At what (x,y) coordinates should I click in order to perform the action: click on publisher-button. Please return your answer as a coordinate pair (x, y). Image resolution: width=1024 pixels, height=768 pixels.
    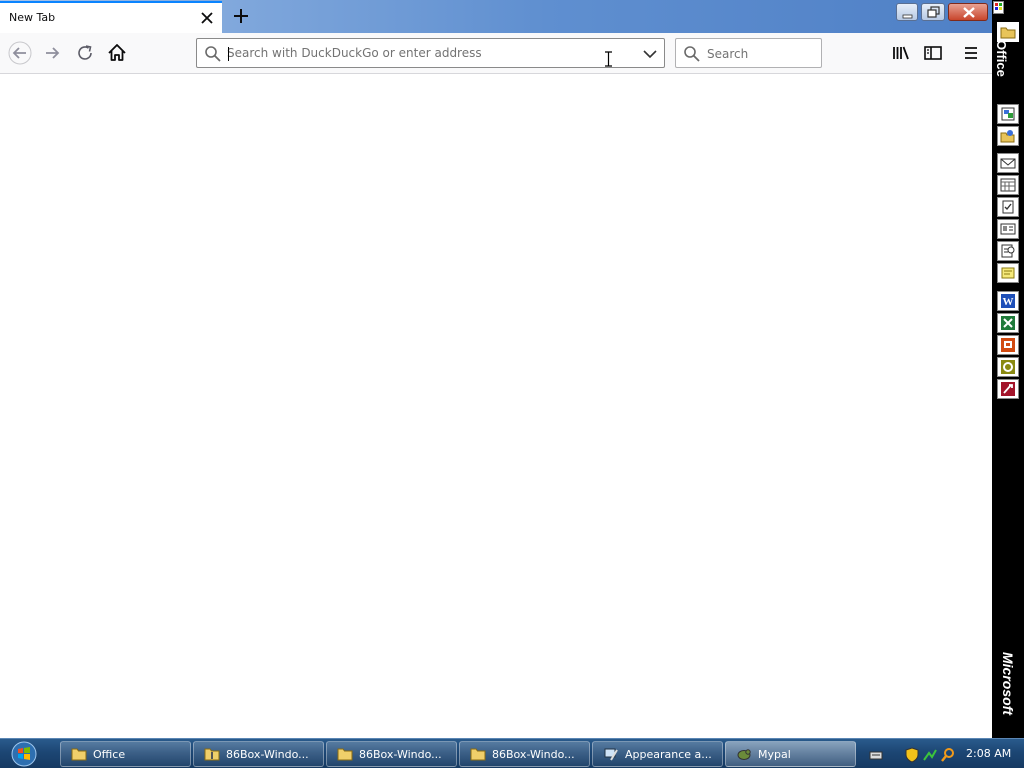
    Looking at the image, I should click on (1008, 367).